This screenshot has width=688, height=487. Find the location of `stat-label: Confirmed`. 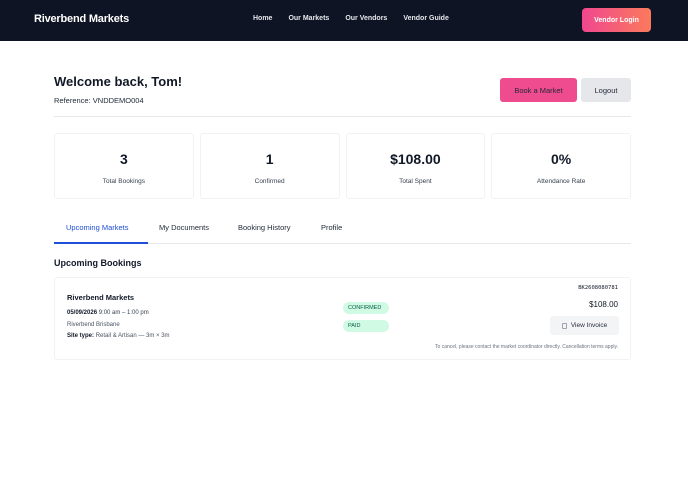

stat-label: Confirmed is located at coordinates (269, 181).